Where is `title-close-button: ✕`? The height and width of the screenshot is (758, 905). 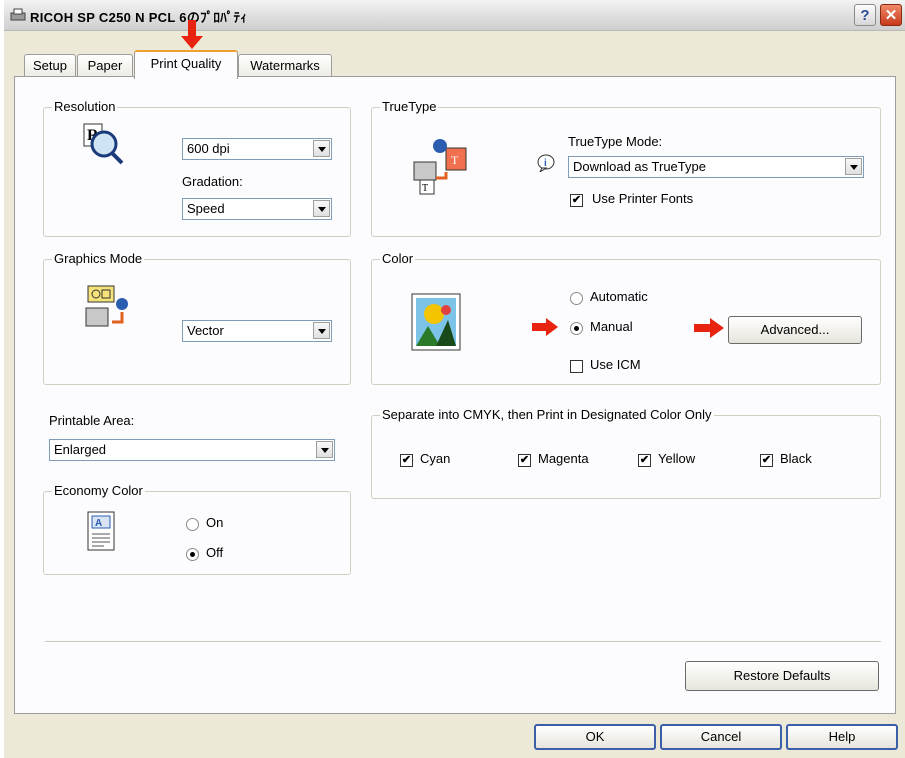 title-close-button: ✕ is located at coordinates (891, 15).